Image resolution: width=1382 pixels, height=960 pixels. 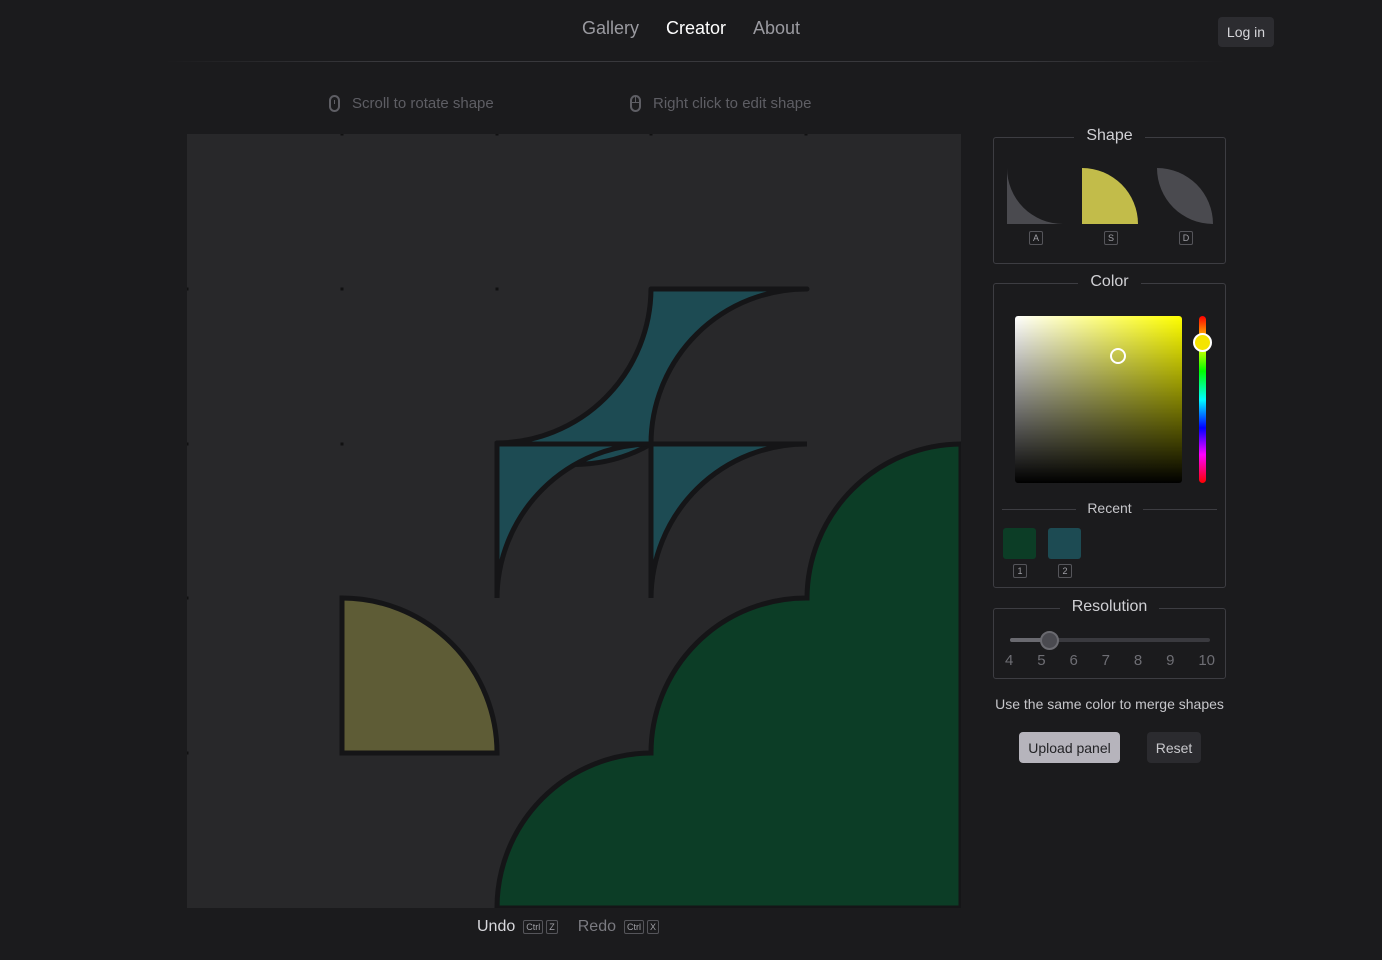 I want to click on hue-slider, so click(x=1202, y=399).